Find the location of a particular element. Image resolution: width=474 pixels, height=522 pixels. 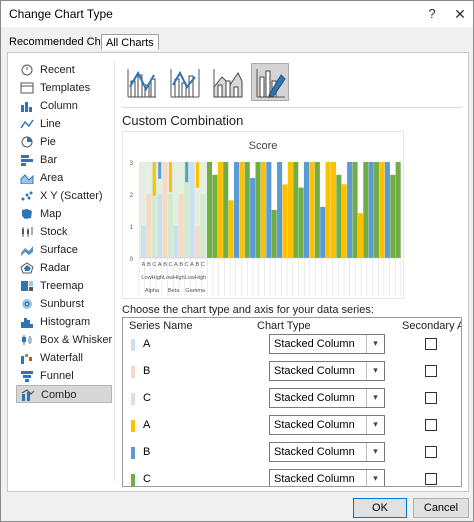

help-button: ? is located at coordinates (432, 14).